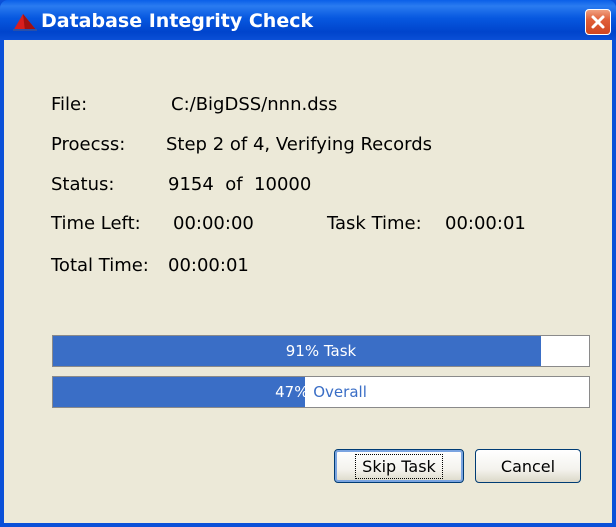  Describe the element at coordinates (374, 223) in the screenshot. I see `task-time-label: Task Time:` at that location.